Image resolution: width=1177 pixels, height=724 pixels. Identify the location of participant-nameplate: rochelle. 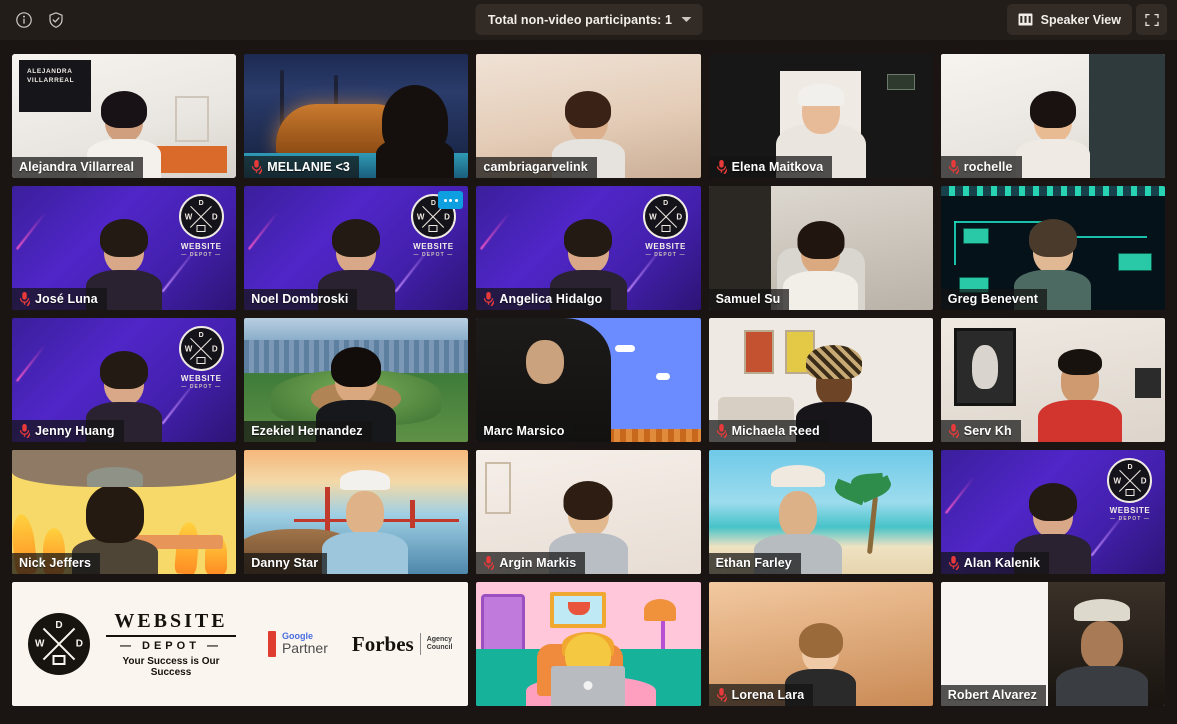
(981, 167).